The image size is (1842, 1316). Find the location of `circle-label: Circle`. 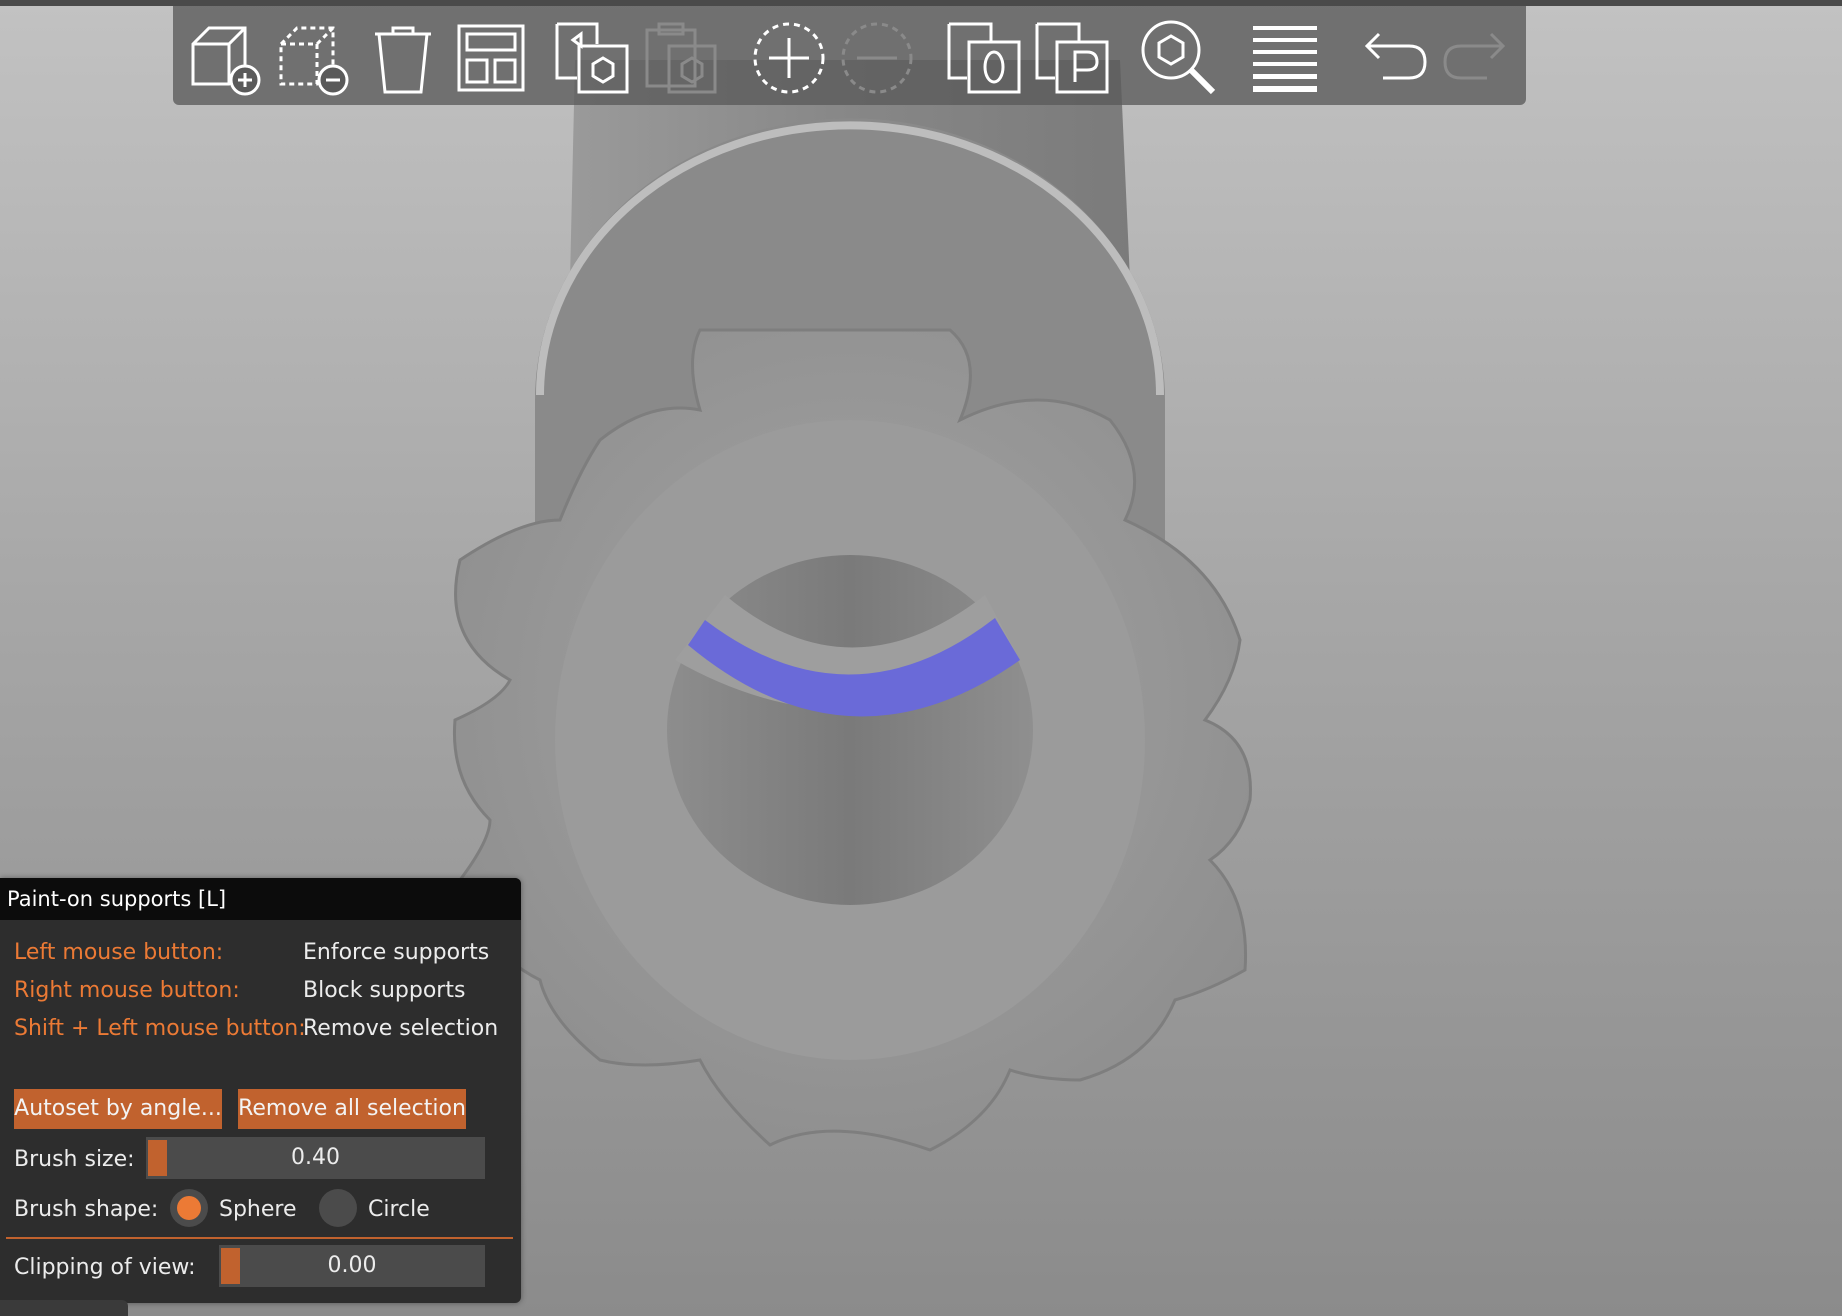

circle-label: Circle is located at coordinates (399, 1209).